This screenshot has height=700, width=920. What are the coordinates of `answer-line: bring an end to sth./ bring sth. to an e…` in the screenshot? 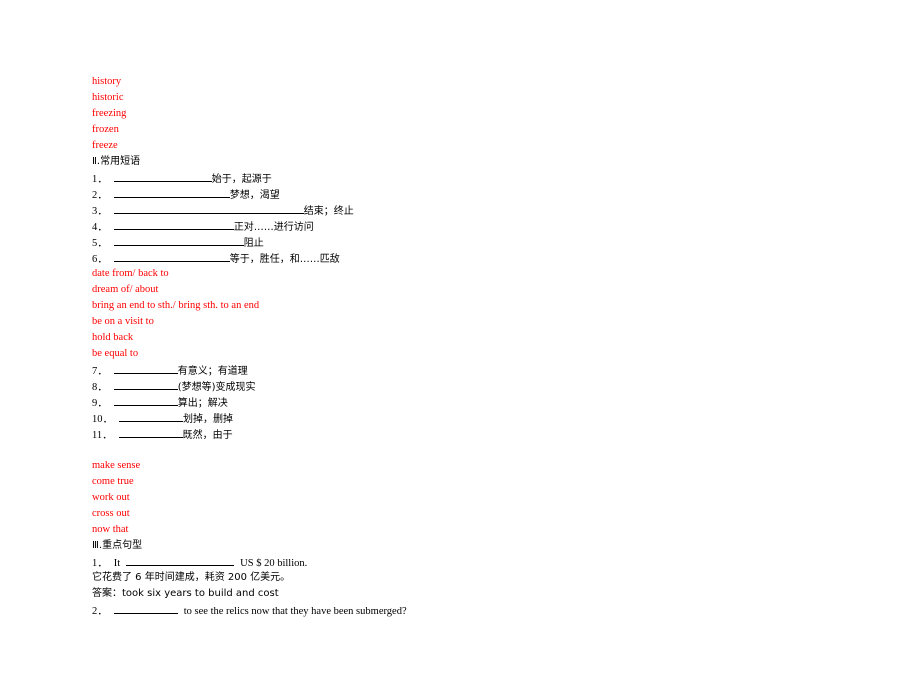 It's located at (176, 305).